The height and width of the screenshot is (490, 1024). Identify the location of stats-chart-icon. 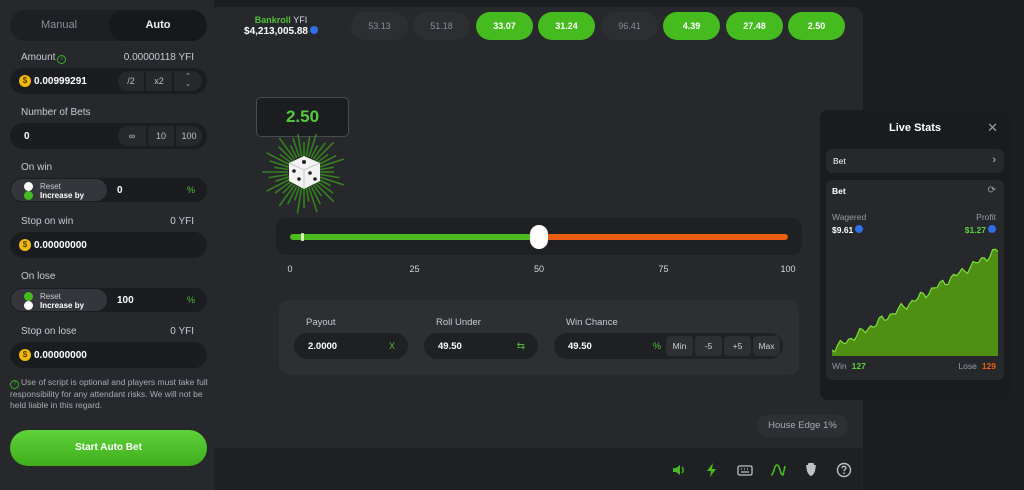
(778, 470).